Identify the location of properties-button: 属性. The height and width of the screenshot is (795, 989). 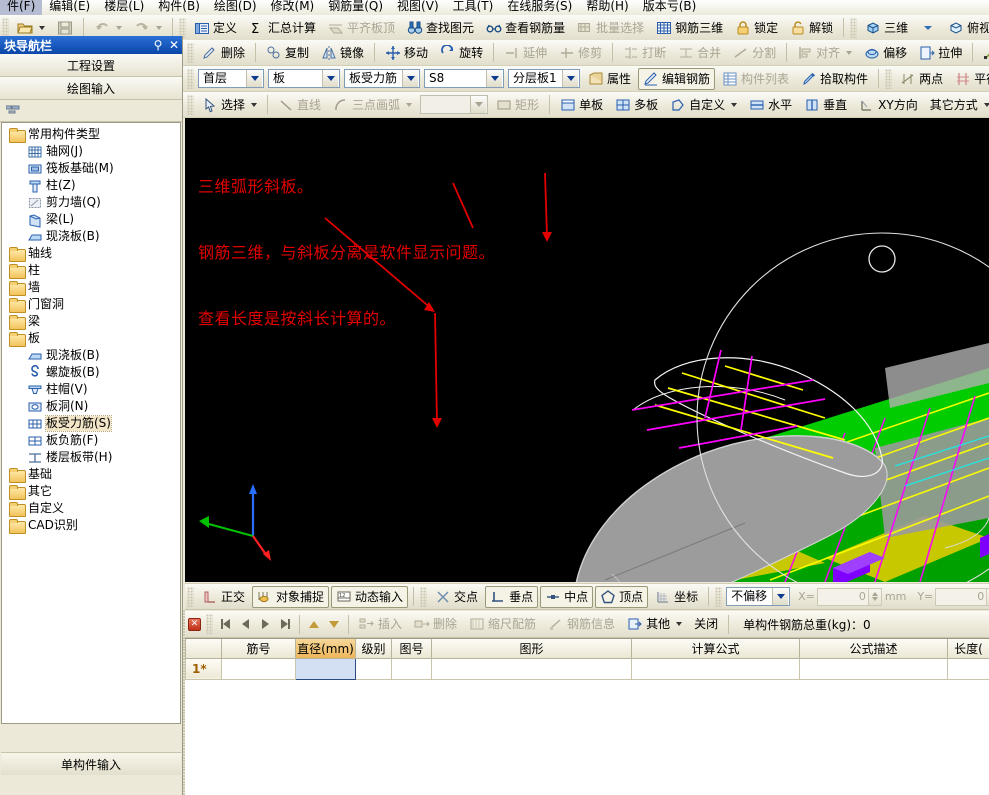
(609, 79).